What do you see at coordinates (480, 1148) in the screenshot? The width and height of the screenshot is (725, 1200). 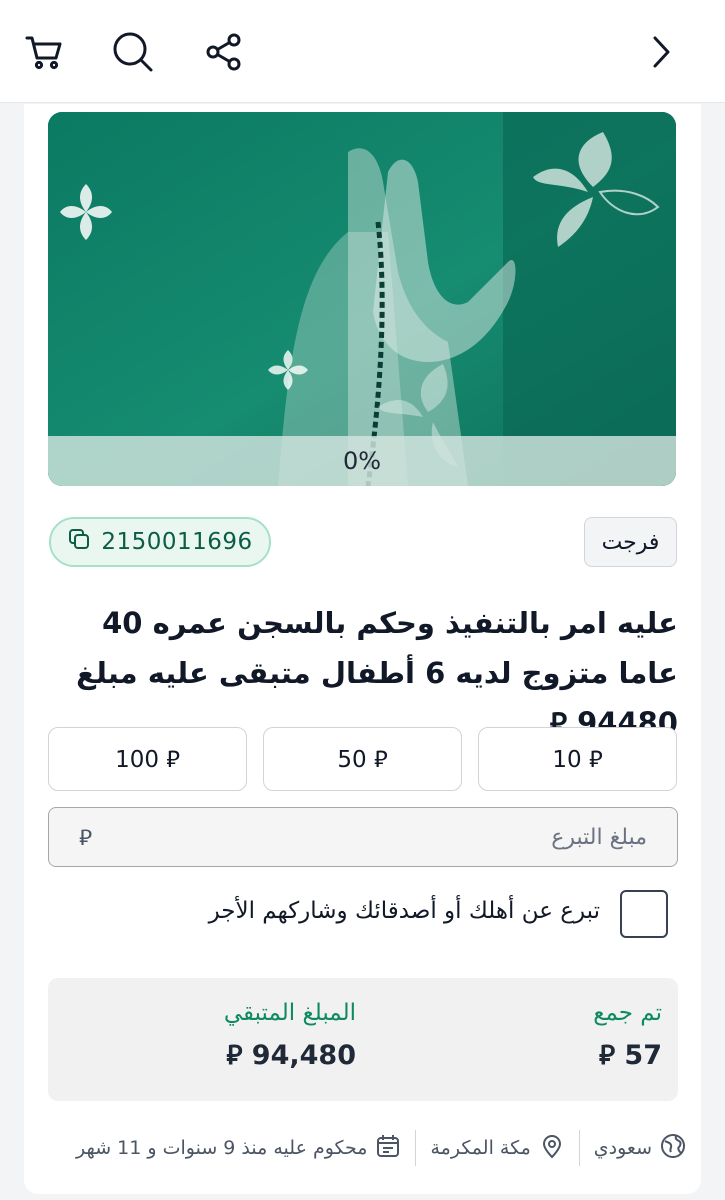 I see `city-text: مكة المكرمة` at bounding box center [480, 1148].